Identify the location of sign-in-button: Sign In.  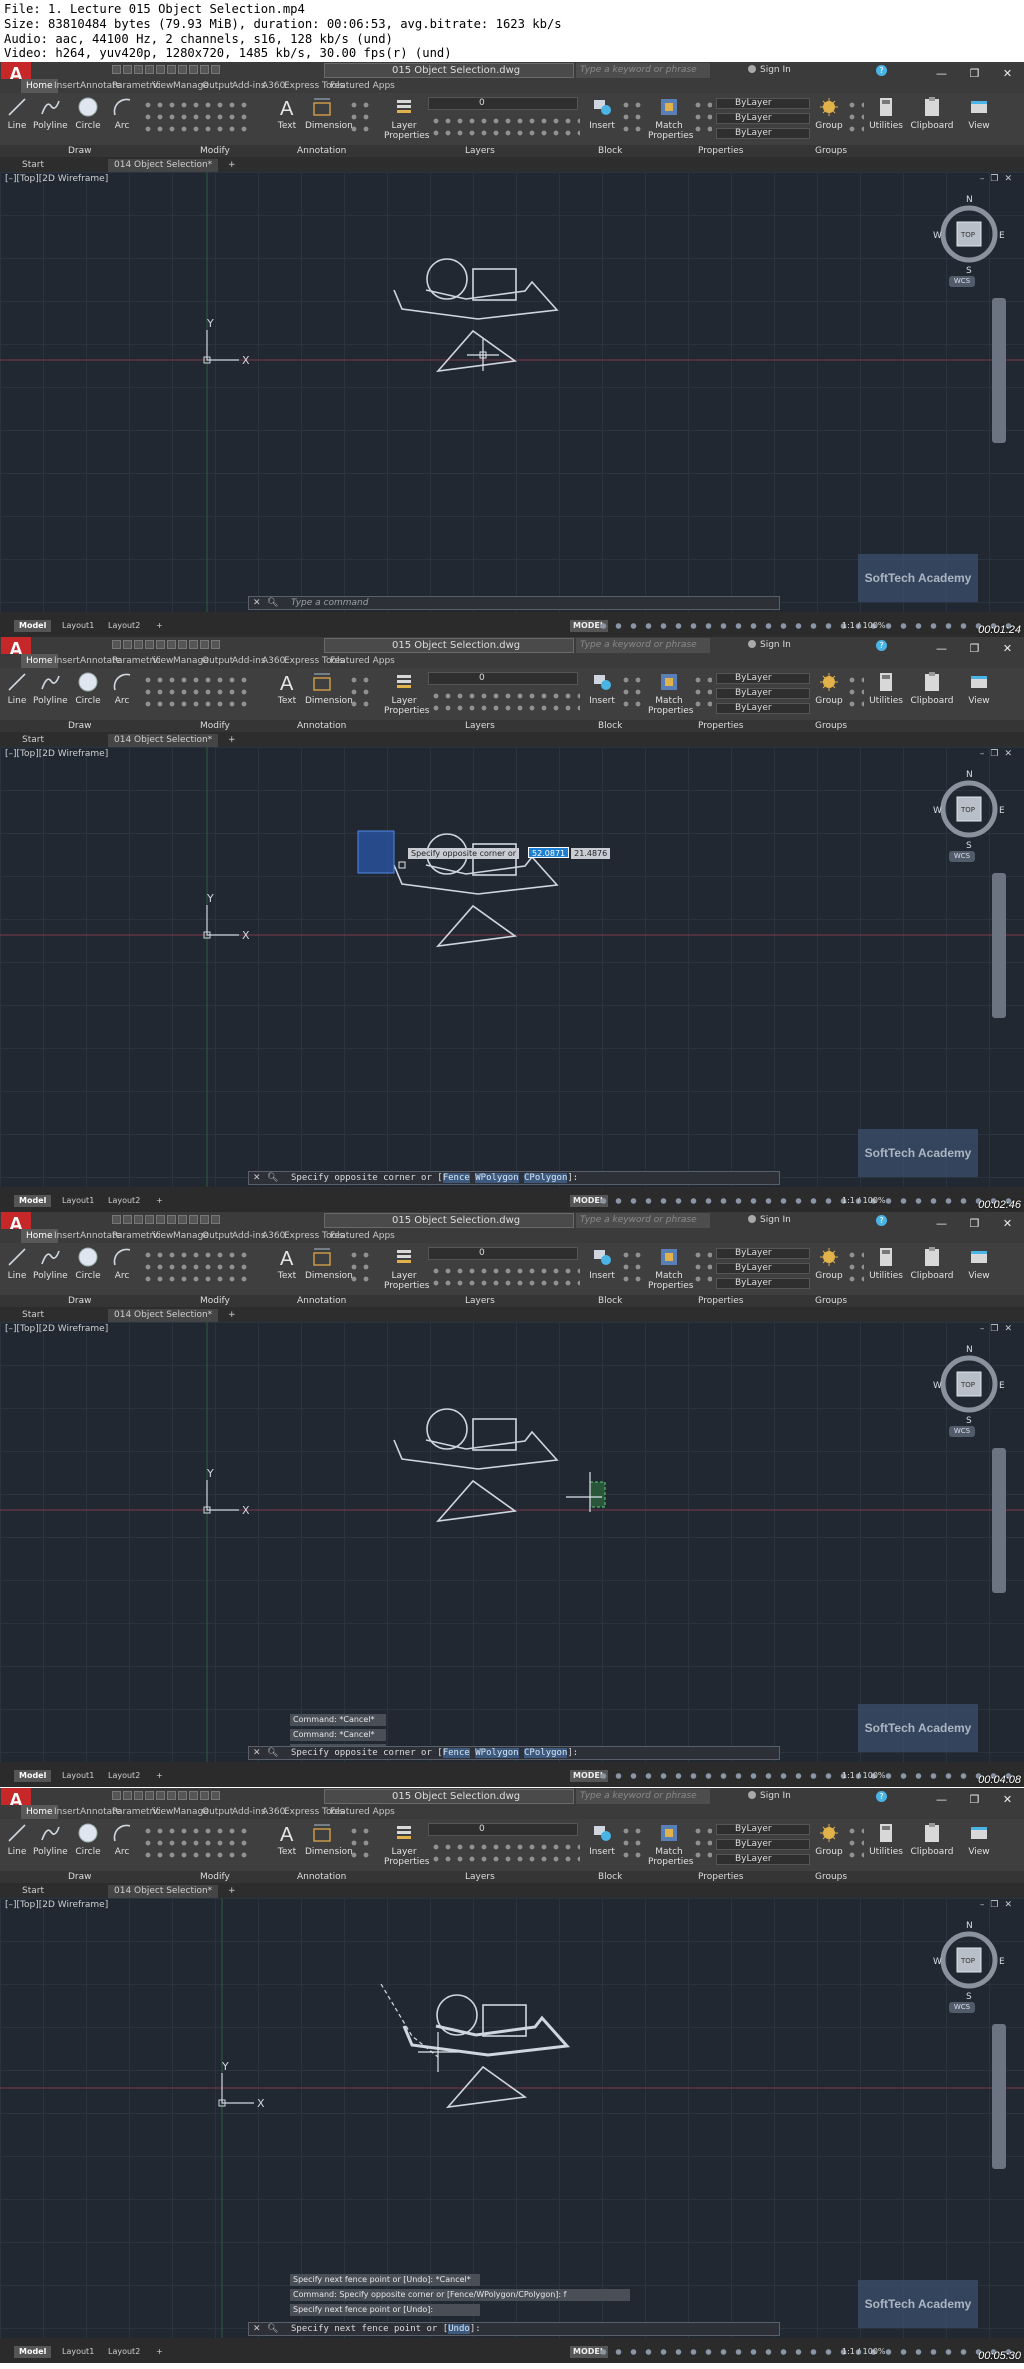
(783, 1796).